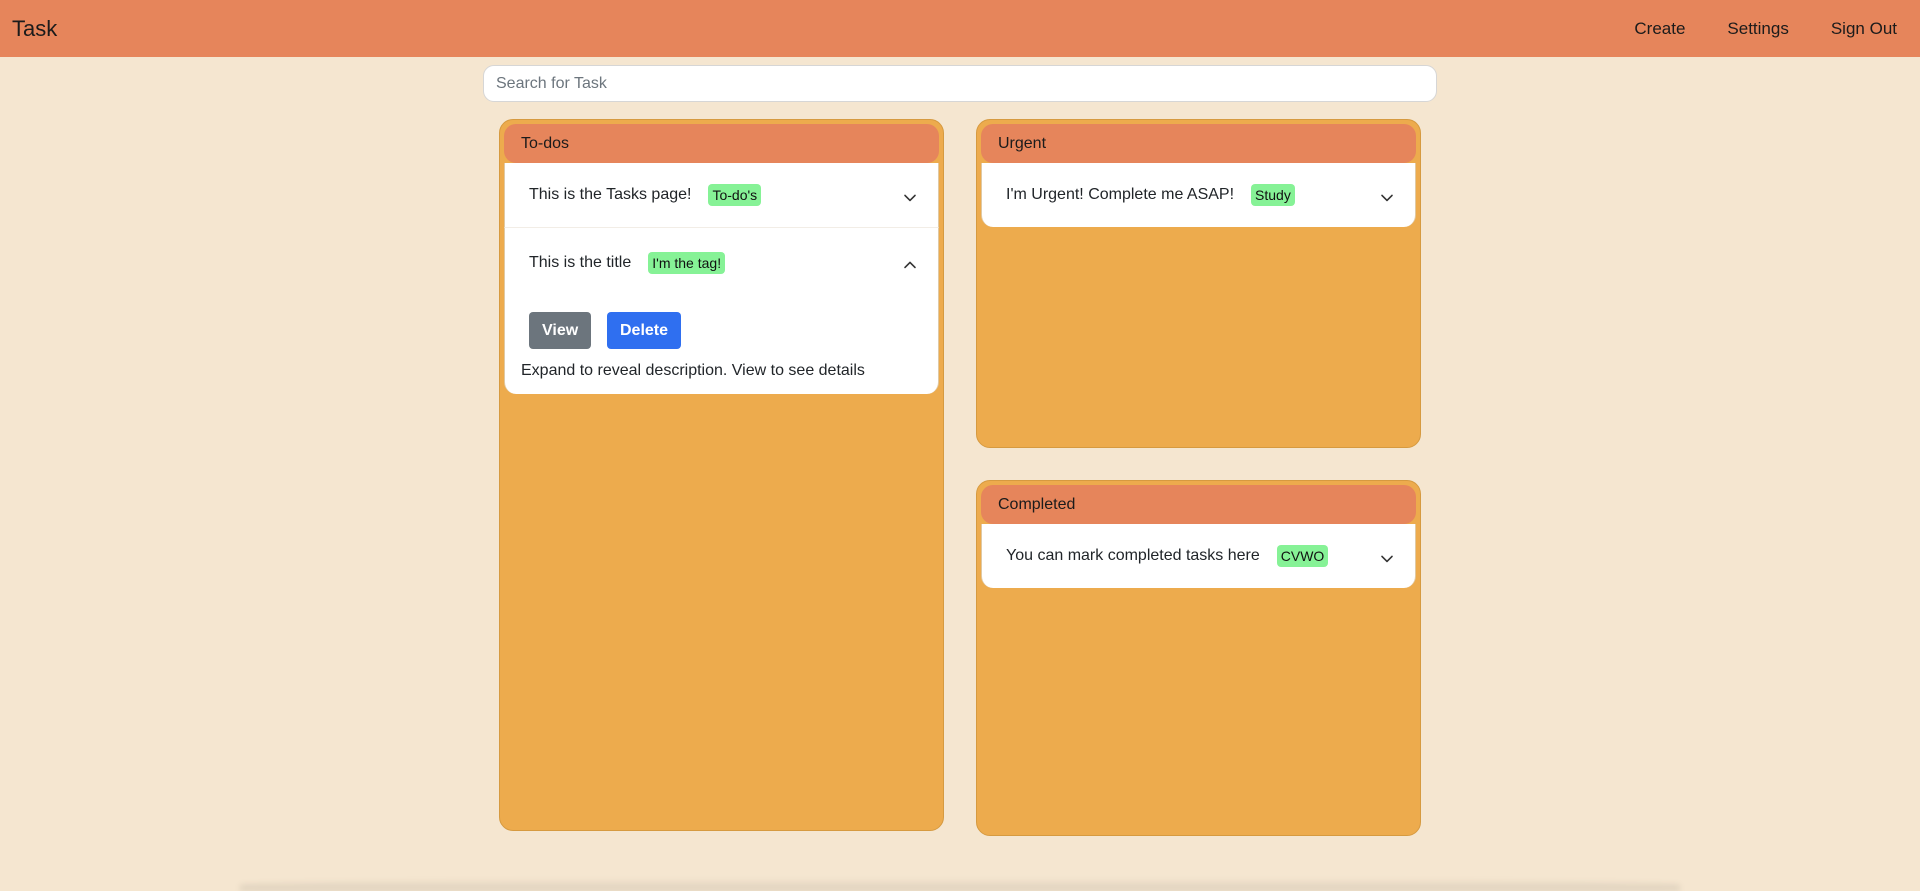 This screenshot has width=1920, height=891. Describe the element at coordinates (34, 29) in the screenshot. I see `brand-link: Task` at that location.